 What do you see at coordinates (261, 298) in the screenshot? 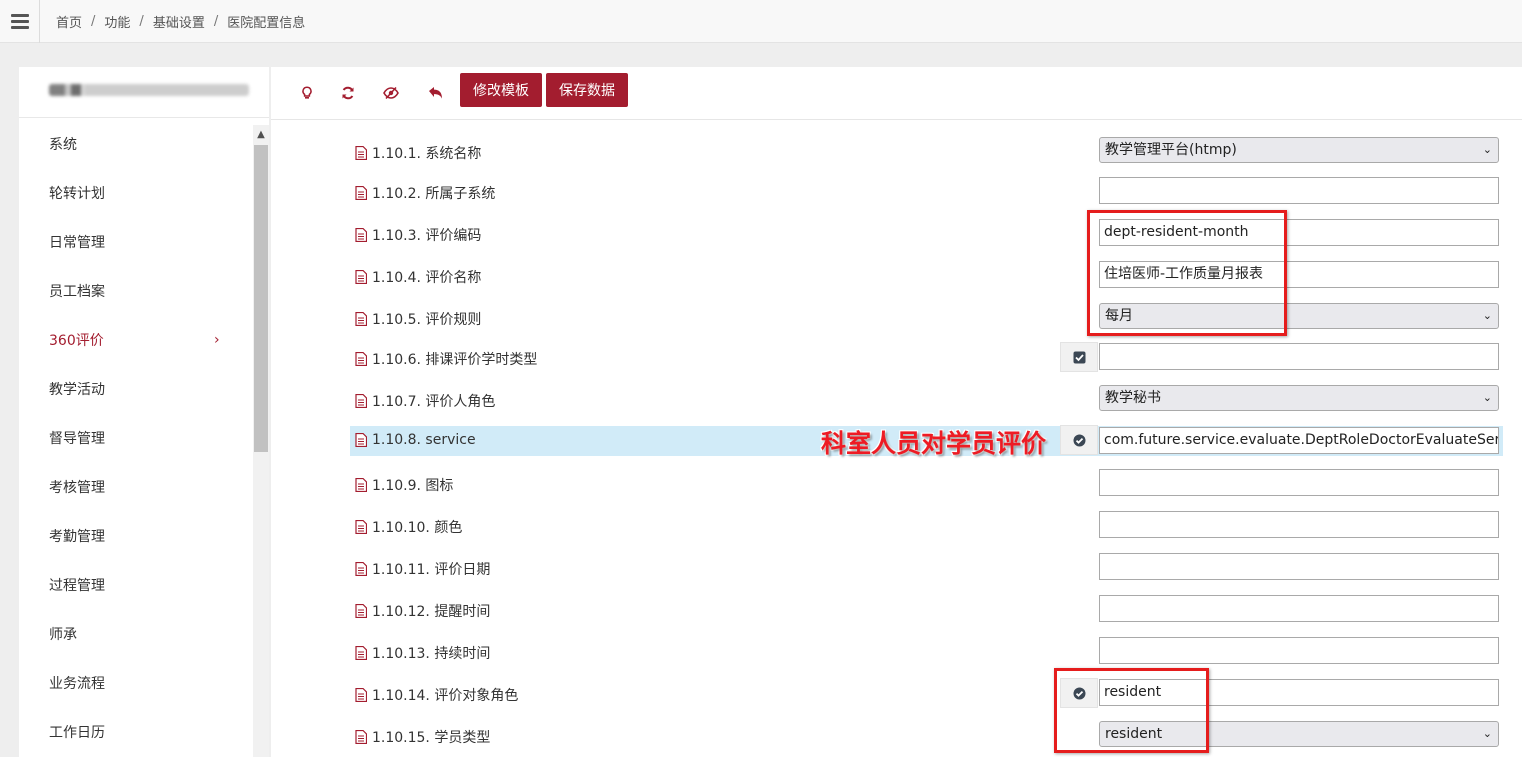
I see `scroll-thumb` at bounding box center [261, 298].